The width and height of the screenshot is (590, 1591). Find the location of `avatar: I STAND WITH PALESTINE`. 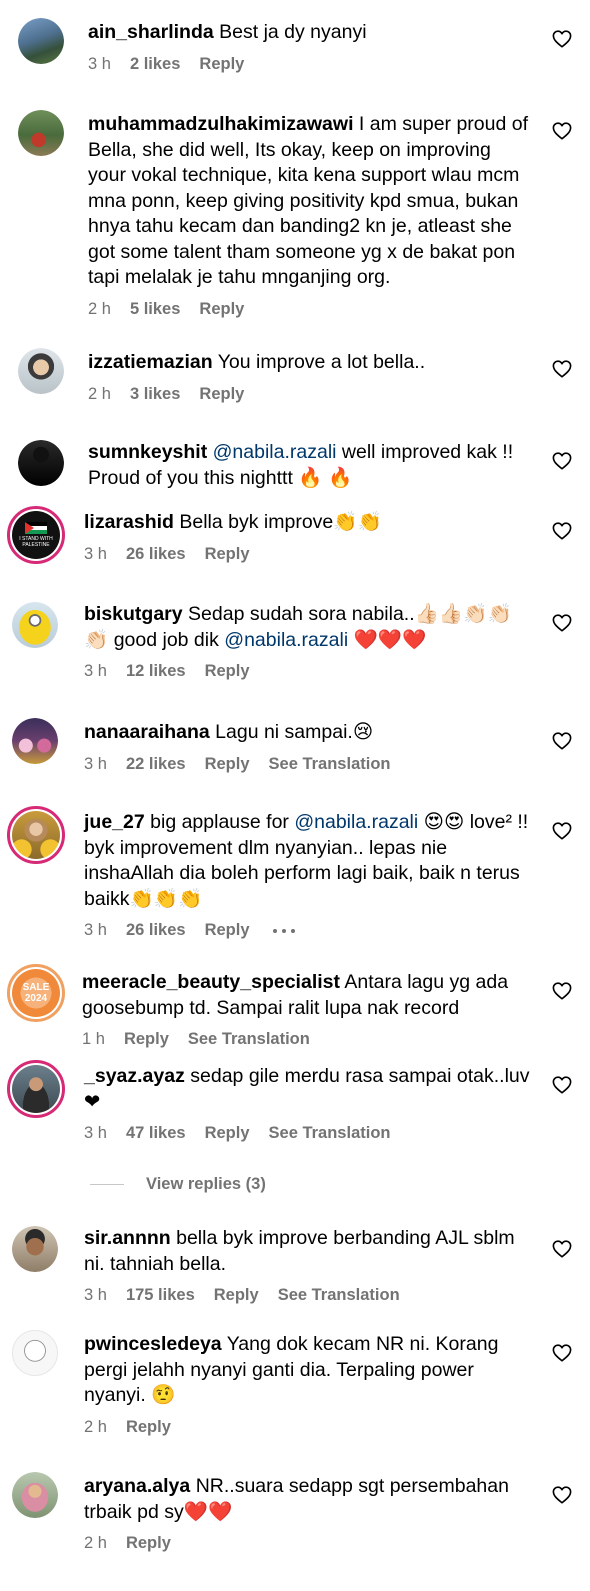

avatar: I STAND WITH PALESTINE is located at coordinates (36, 535).